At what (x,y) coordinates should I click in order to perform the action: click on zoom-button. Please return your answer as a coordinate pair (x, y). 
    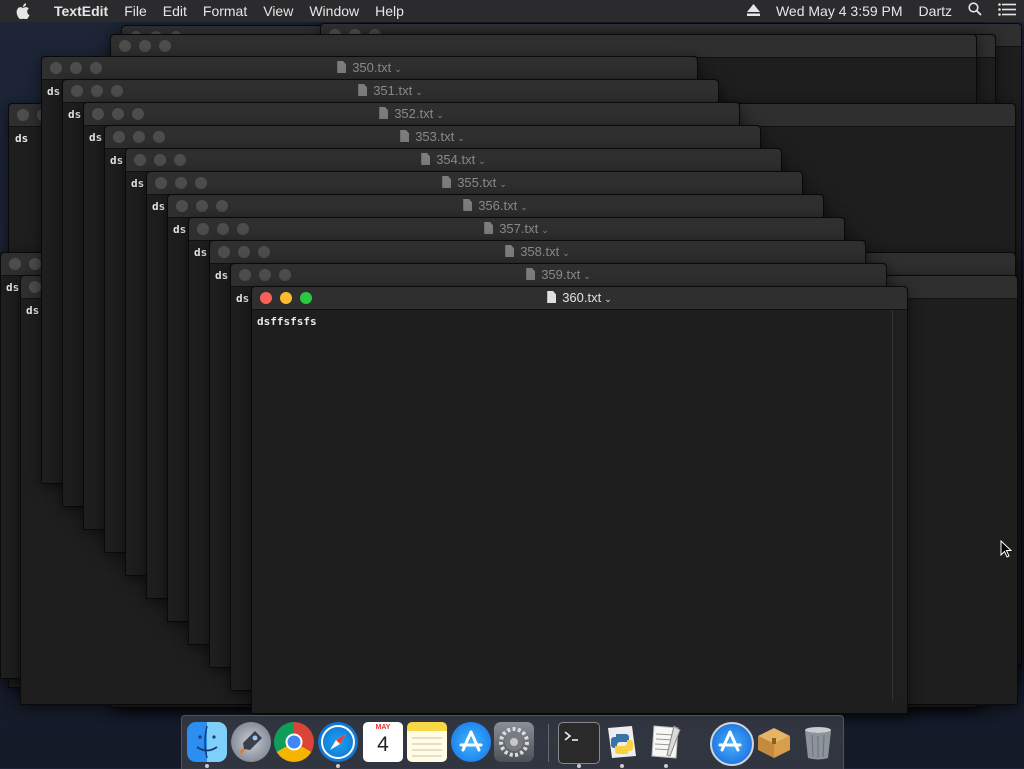
    Looking at the image, I should click on (165, 46).